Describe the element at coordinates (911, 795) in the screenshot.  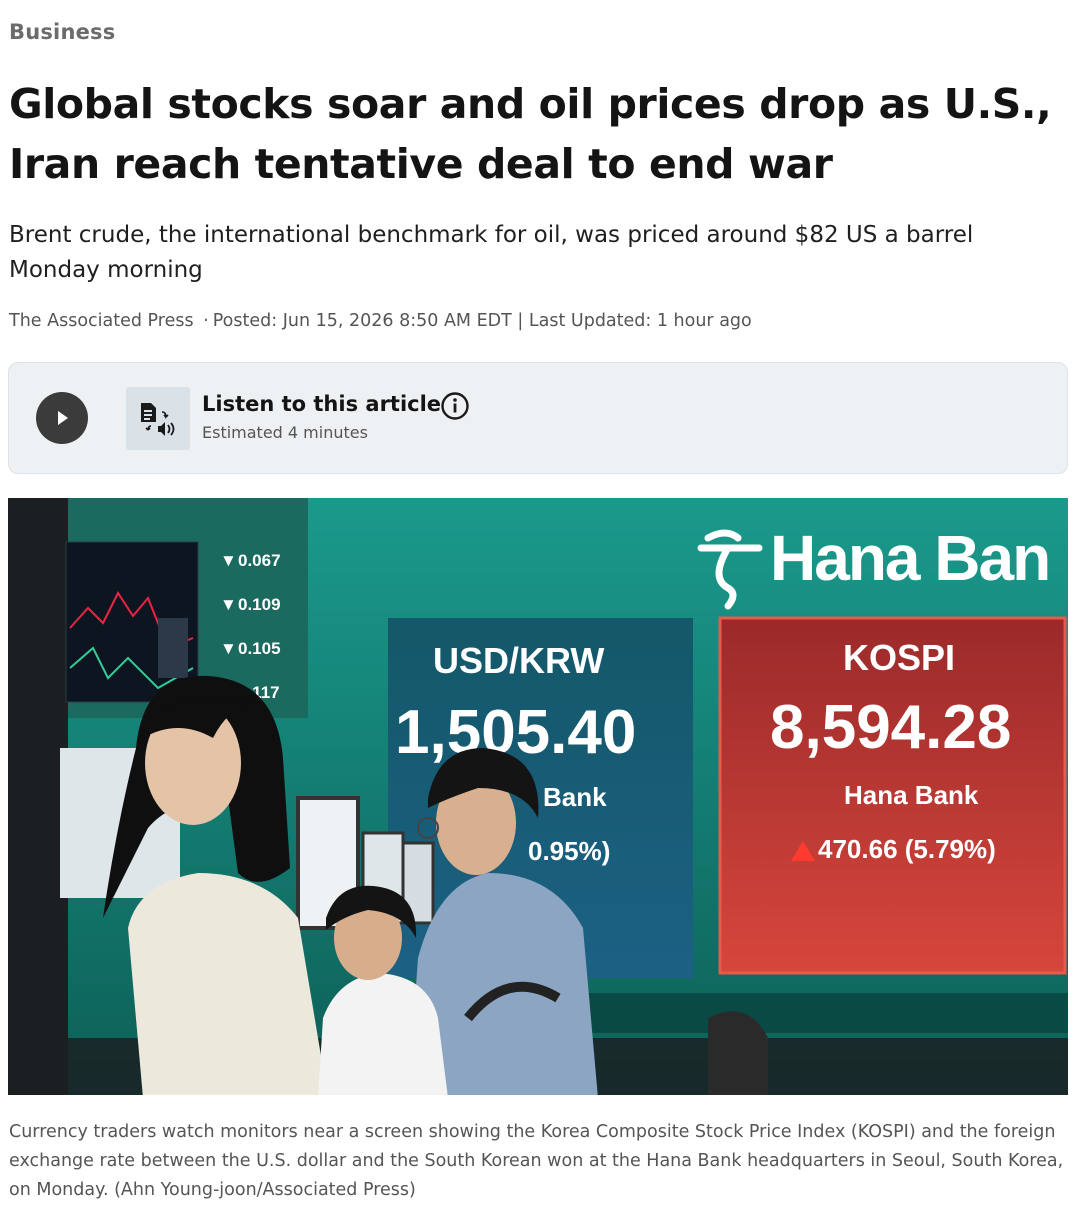
I see `screen-kospi-bank: Hana Bank` at that location.